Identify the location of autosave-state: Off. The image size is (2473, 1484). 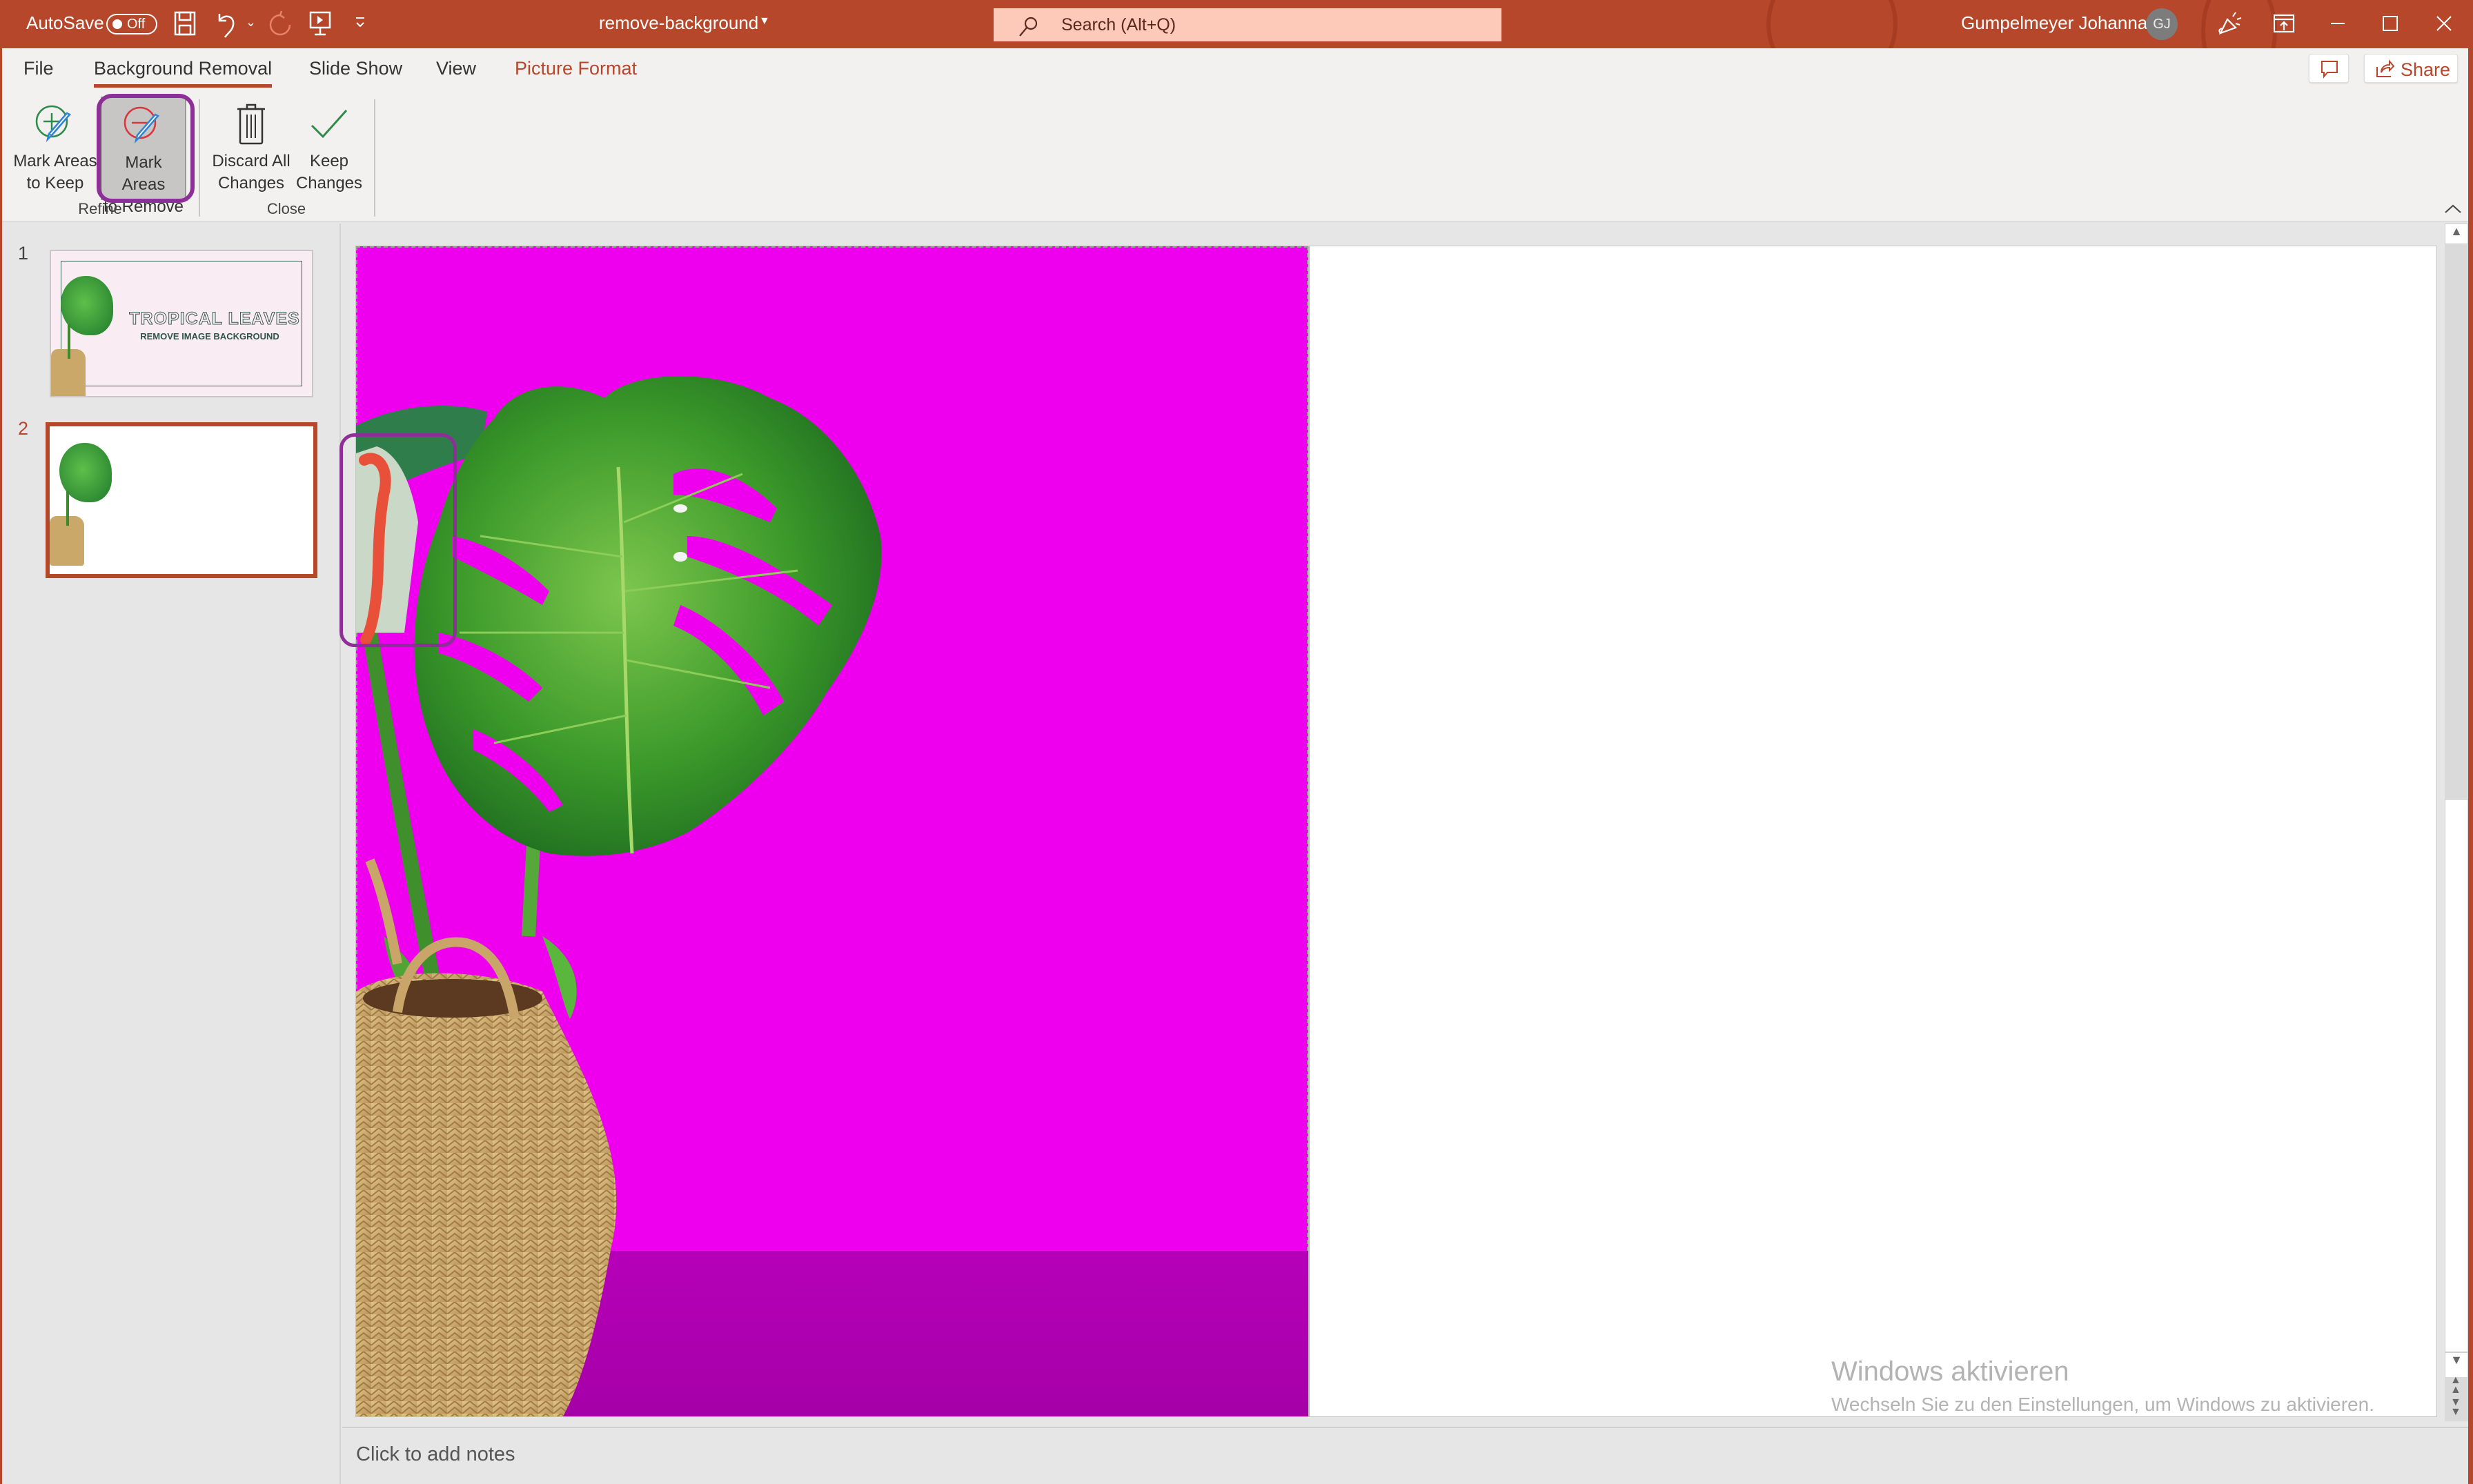
(136, 24).